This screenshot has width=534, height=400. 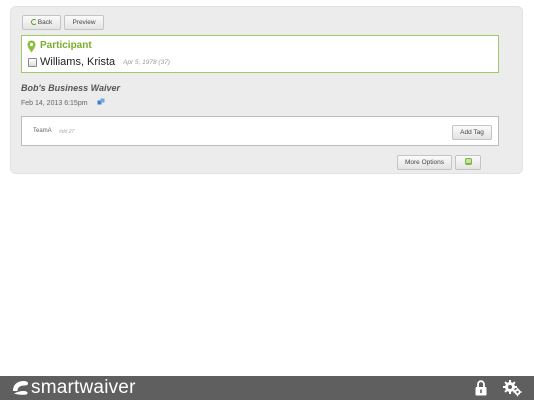 I want to click on more-options-button: More Options, so click(x=424, y=162).